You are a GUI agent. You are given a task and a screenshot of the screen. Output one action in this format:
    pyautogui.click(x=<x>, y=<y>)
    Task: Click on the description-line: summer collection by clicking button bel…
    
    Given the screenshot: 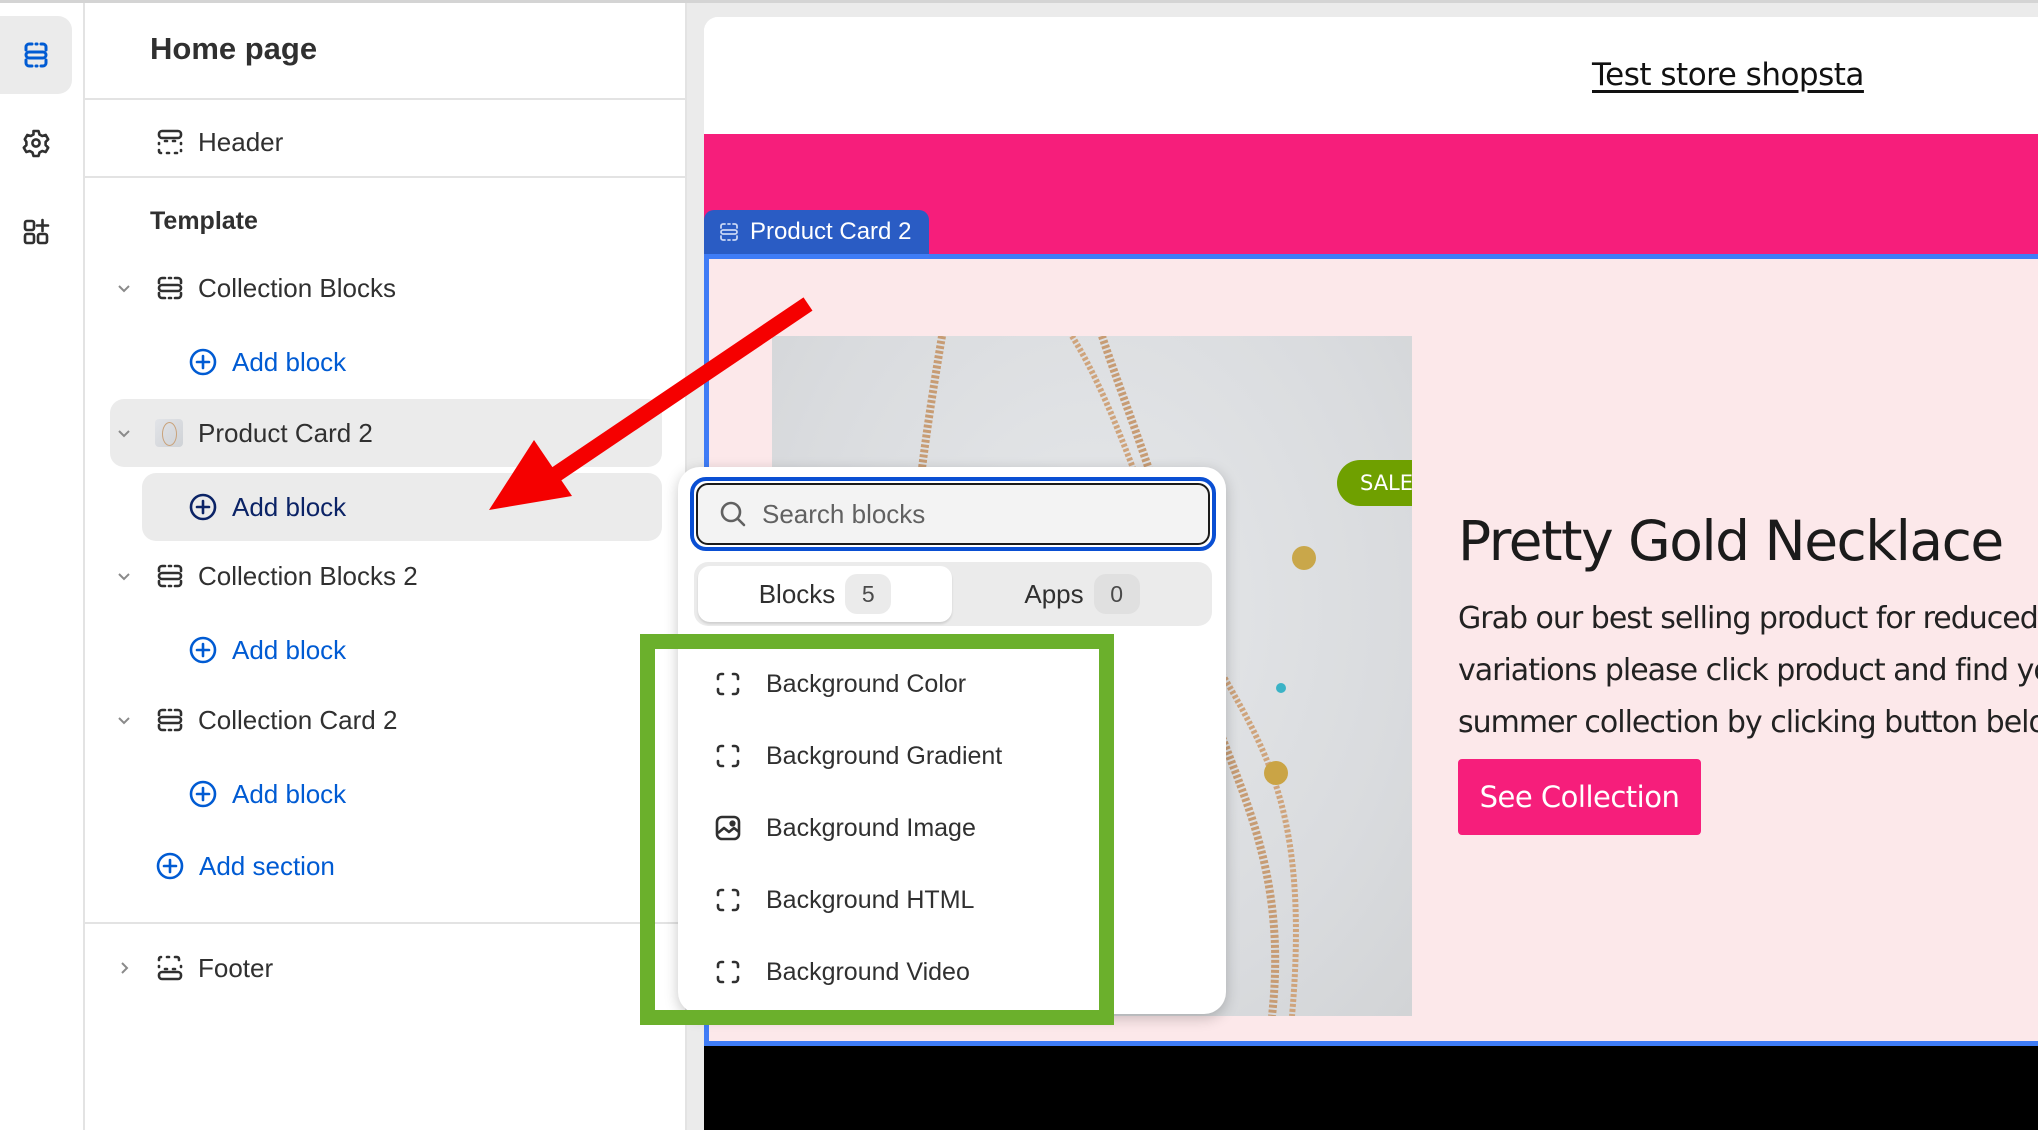 What is the action you would take?
    pyautogui.click(x=1748, y=722)
    